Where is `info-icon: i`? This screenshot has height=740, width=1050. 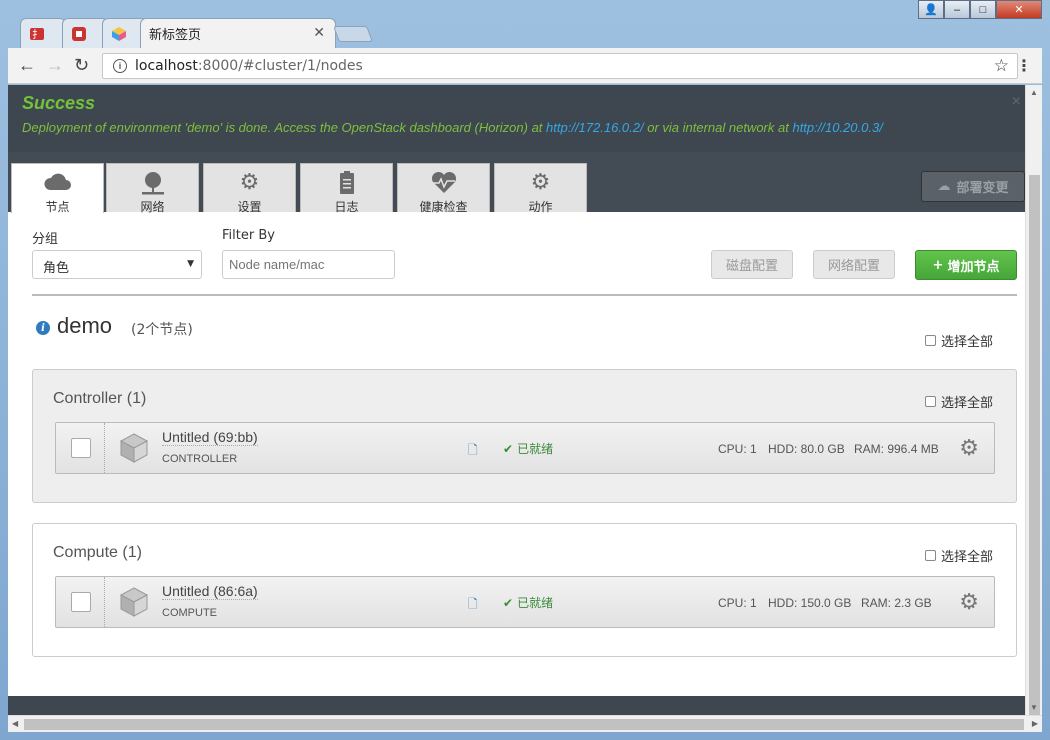
info-icon: i is located at coordinates (120, 66).